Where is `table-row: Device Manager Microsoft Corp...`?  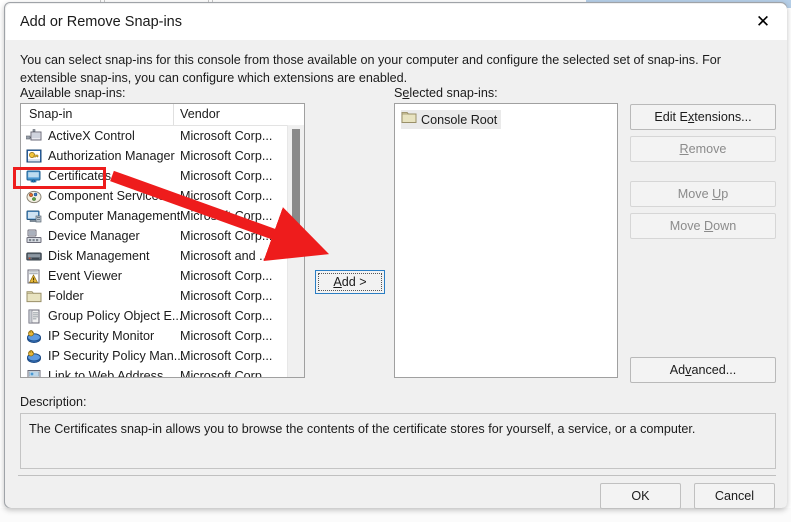
table-row: Device Manager Microsoft Corp... is located at coordinates (162, 236).